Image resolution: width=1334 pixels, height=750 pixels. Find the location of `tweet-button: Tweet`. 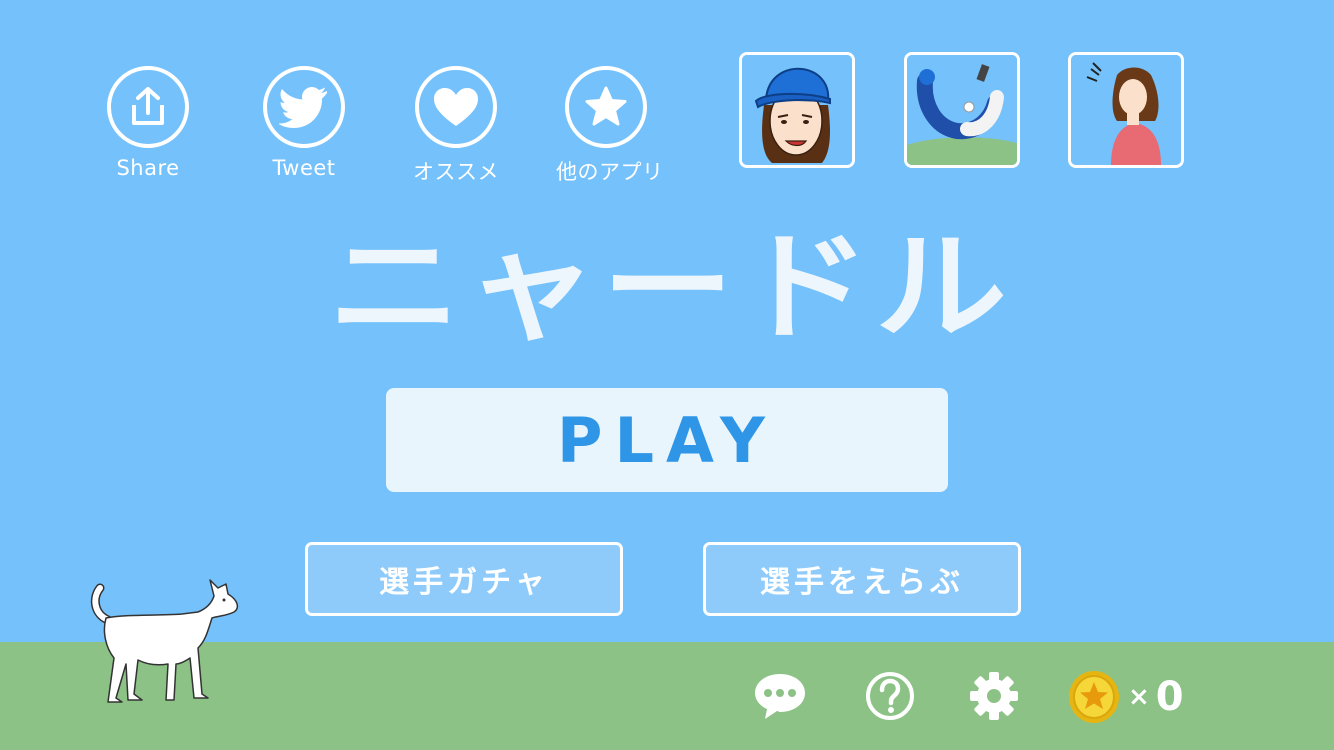

tweet-button: Tweet is located at coordinates (304, 123).